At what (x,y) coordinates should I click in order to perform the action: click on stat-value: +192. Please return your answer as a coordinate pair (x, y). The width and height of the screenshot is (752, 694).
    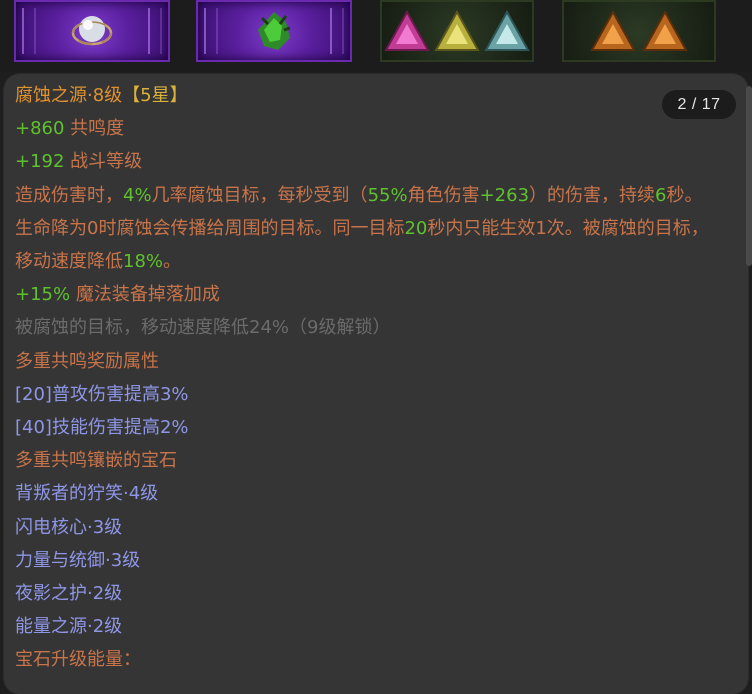
    Looking at the image, I should click on (40, 162).